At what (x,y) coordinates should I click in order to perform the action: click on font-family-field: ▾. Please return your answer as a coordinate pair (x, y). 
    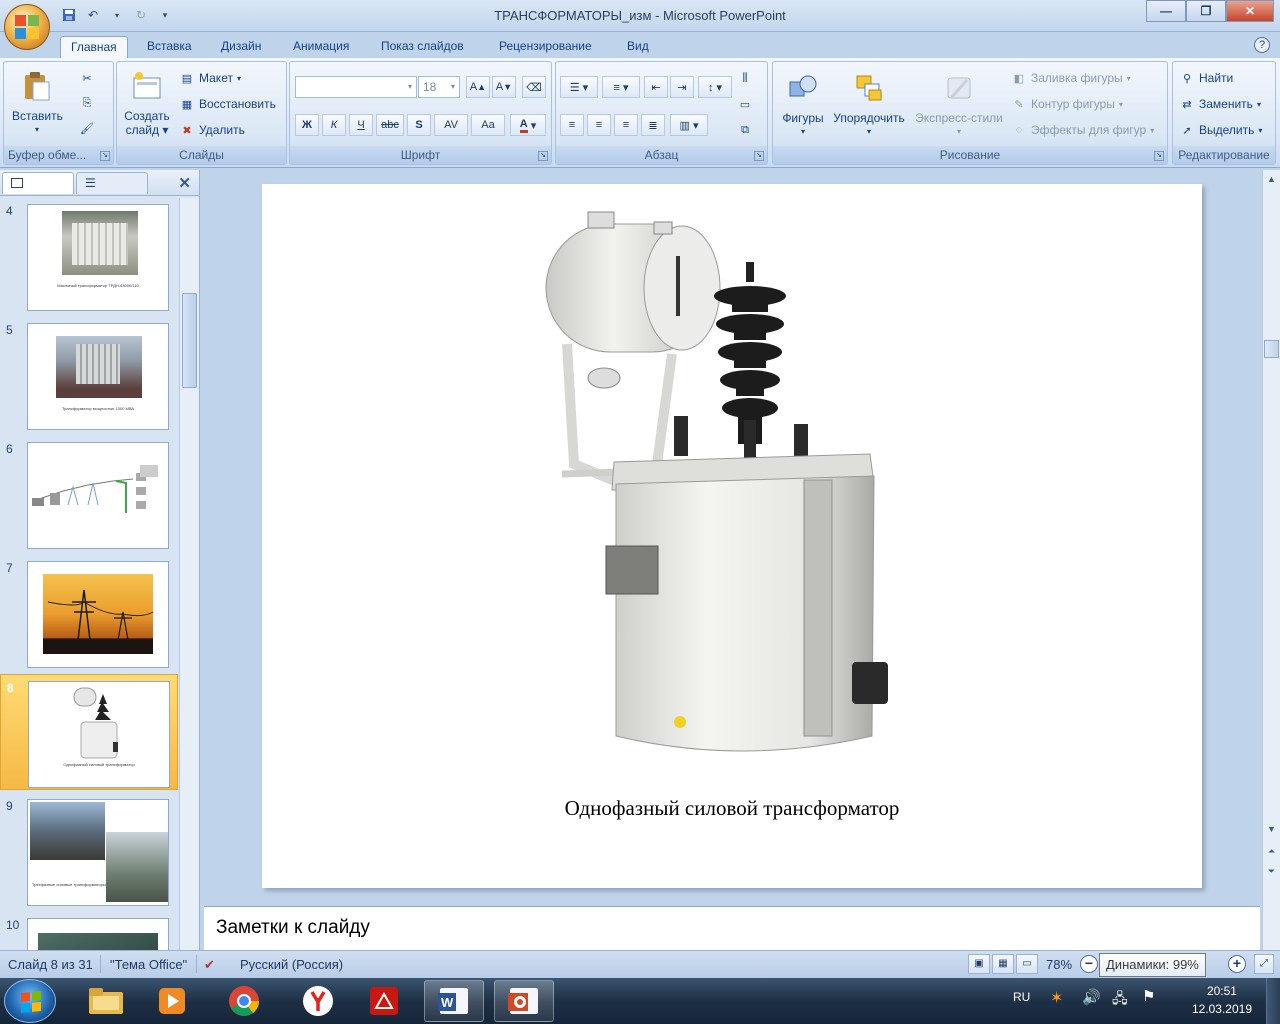
    Looking at the image, I should click on (356, 87).